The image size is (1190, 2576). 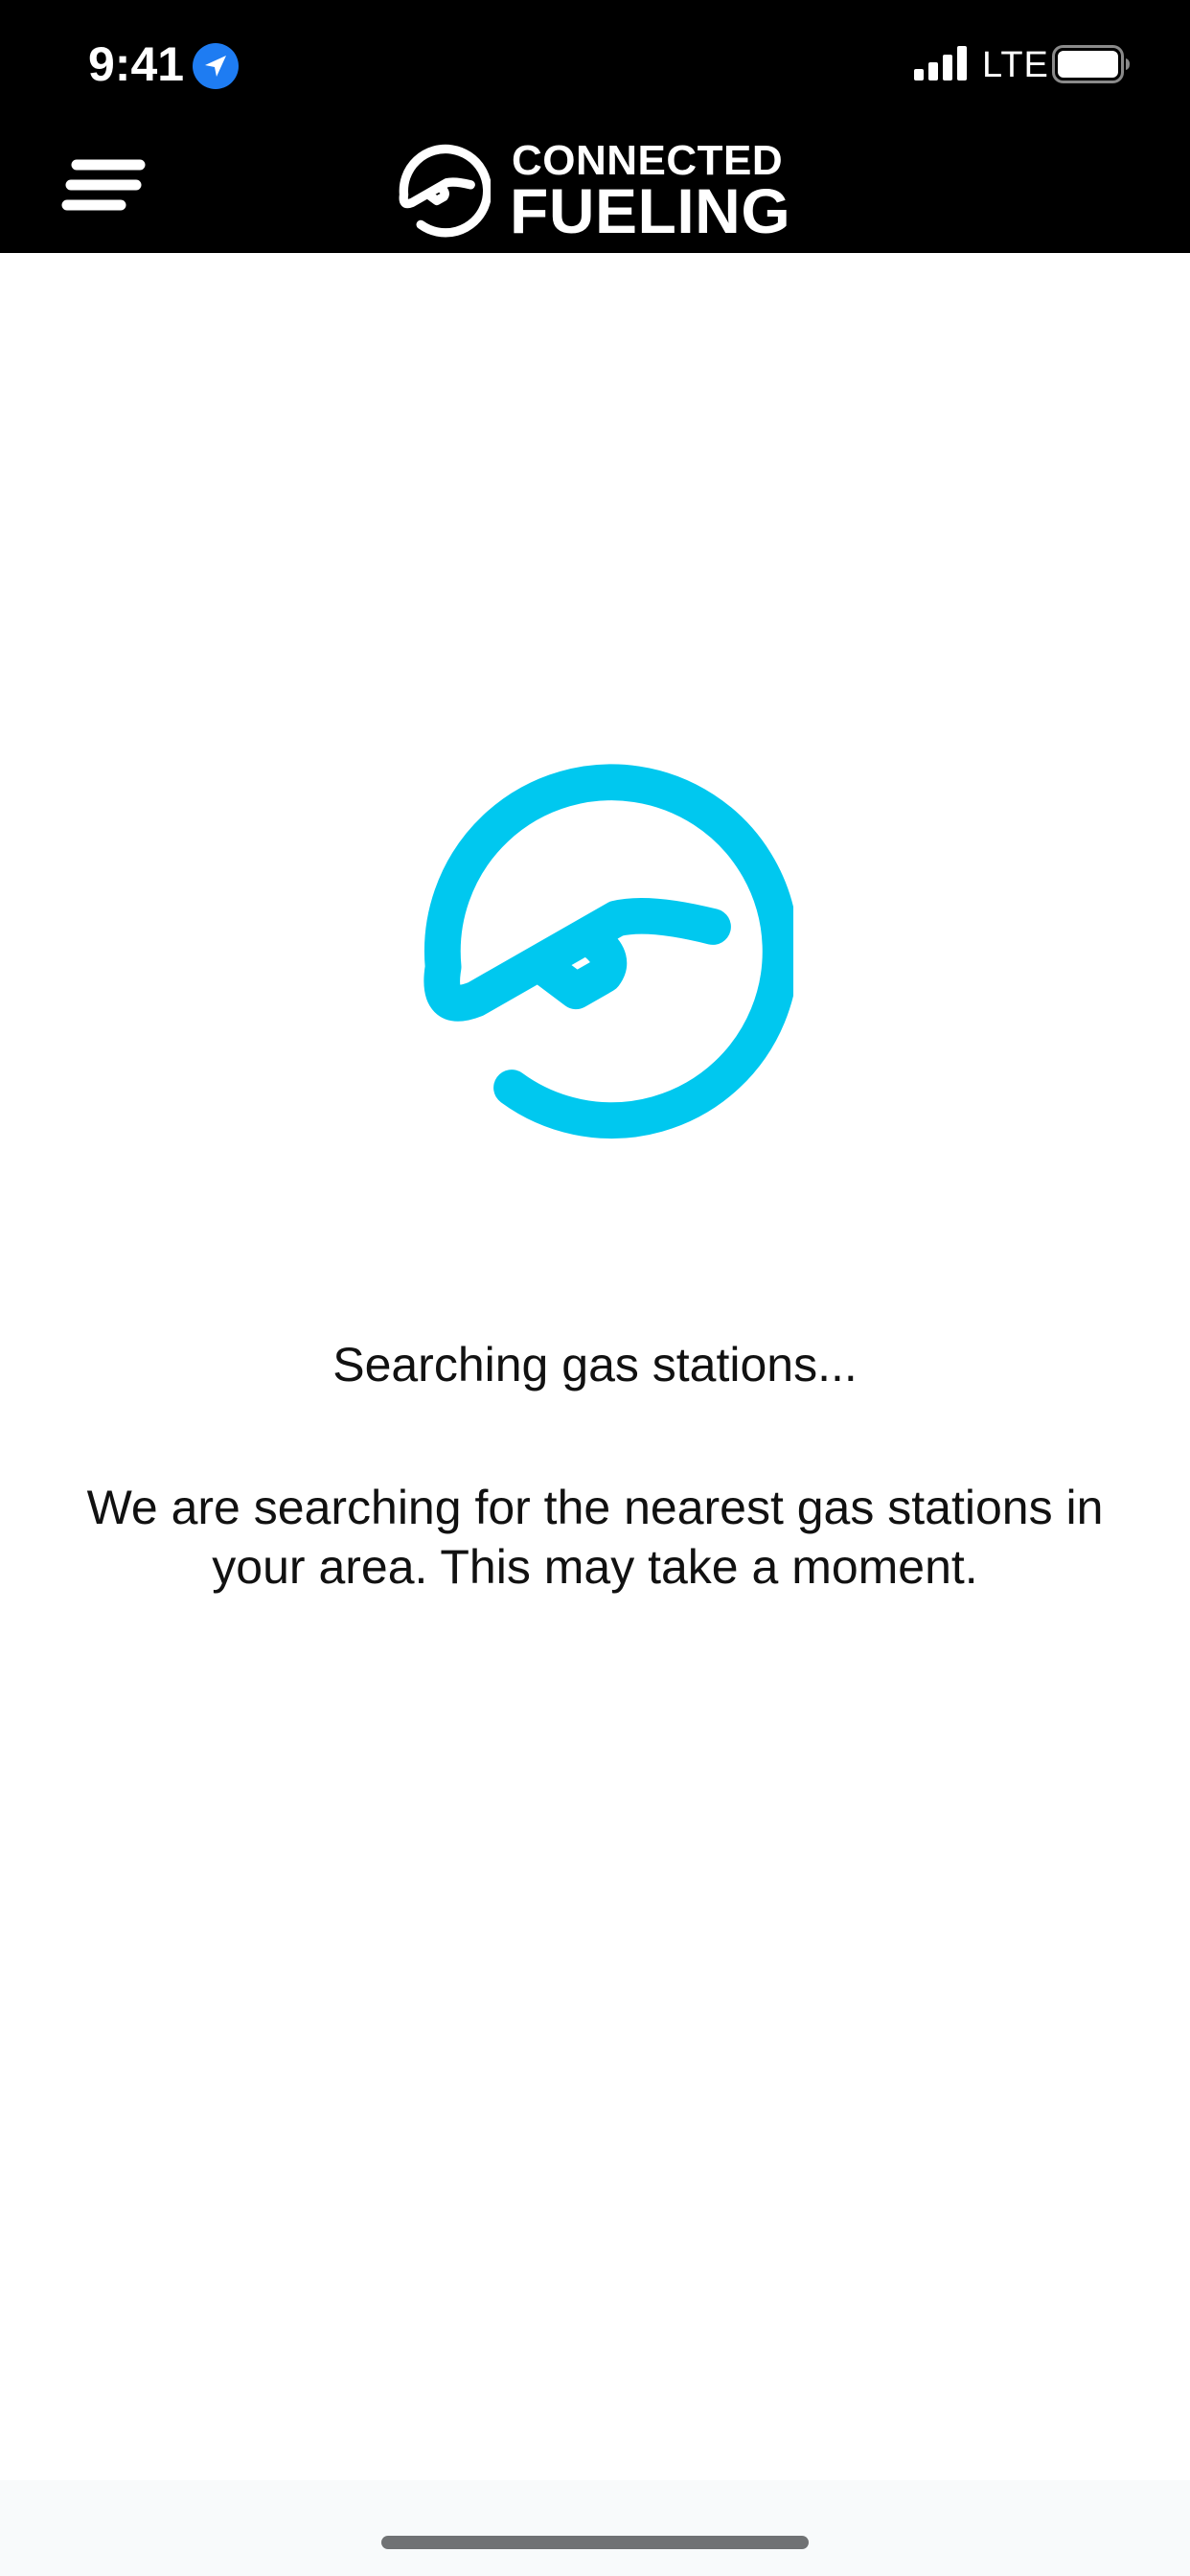 I want to click on top-bar: 9:41 LTE CONNECTED FUELING, so click(x=595, y=126).